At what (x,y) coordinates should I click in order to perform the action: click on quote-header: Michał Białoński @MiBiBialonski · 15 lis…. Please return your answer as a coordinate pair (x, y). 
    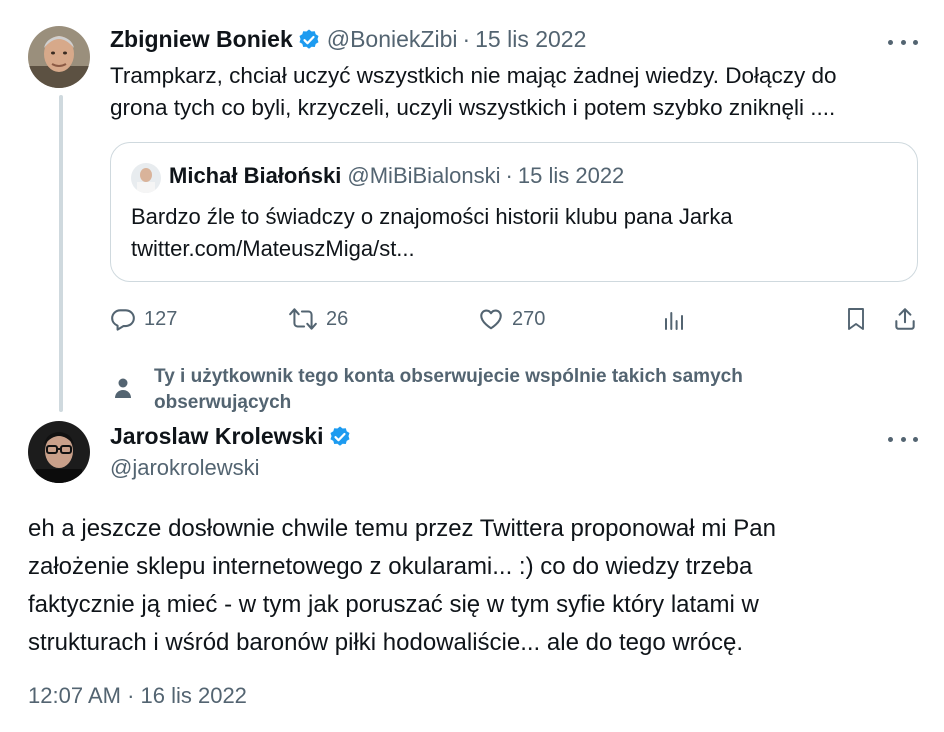
    Looking at the image, I should click on (396, 176).